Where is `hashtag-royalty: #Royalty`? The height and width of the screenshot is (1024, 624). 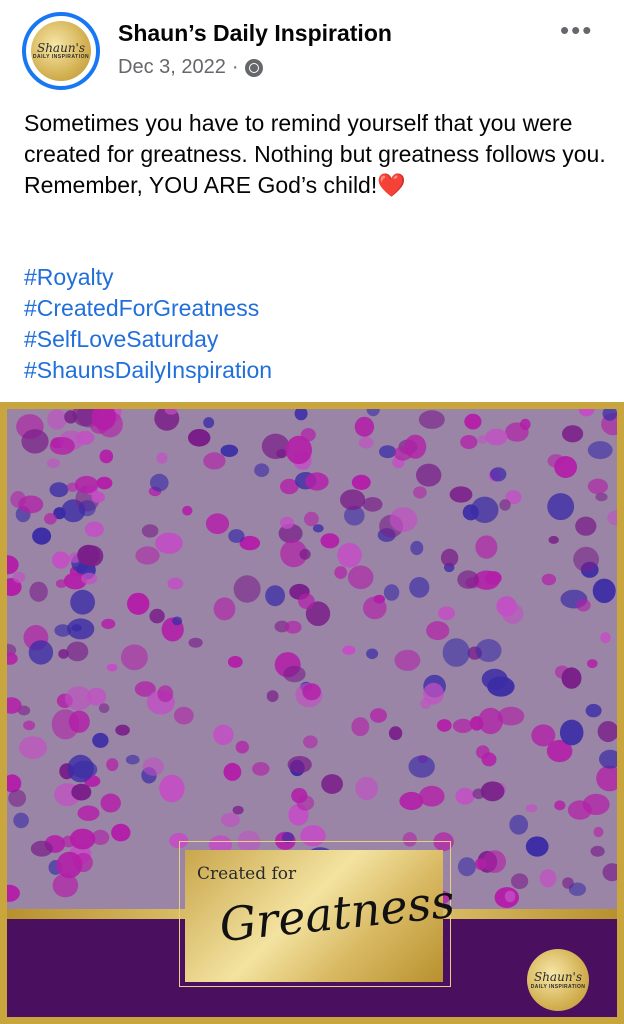
hashtag-royalty: #Royalty is located at coordinates (148, 277).